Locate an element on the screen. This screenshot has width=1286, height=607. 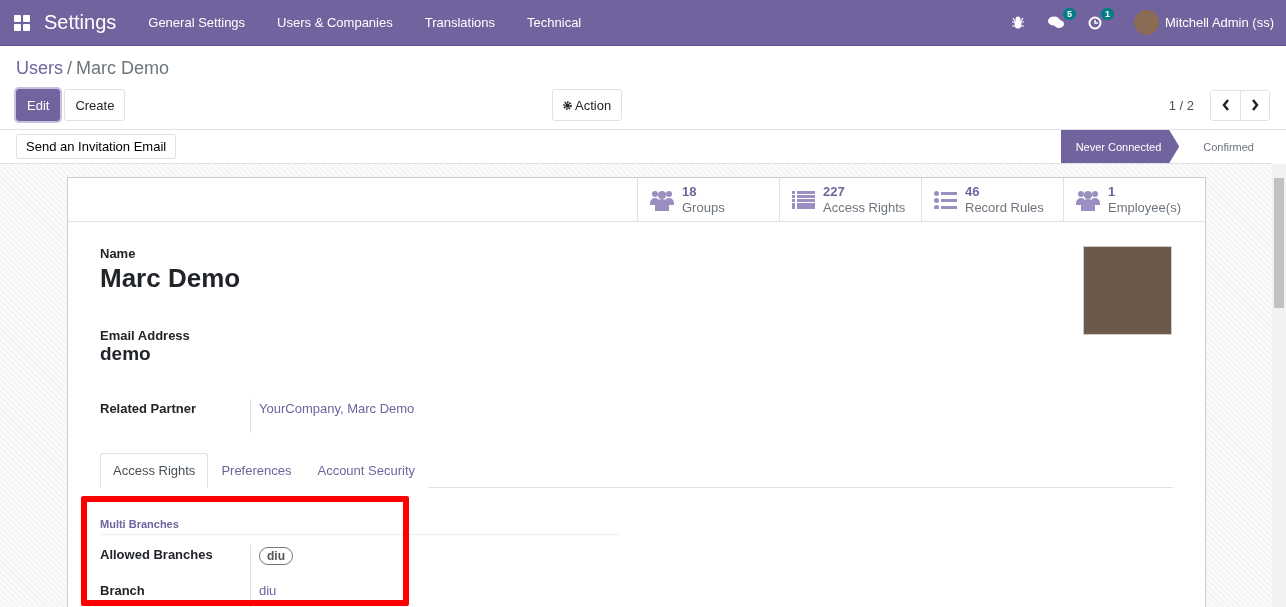
email-value: demo is located at coordinates (126, 354).